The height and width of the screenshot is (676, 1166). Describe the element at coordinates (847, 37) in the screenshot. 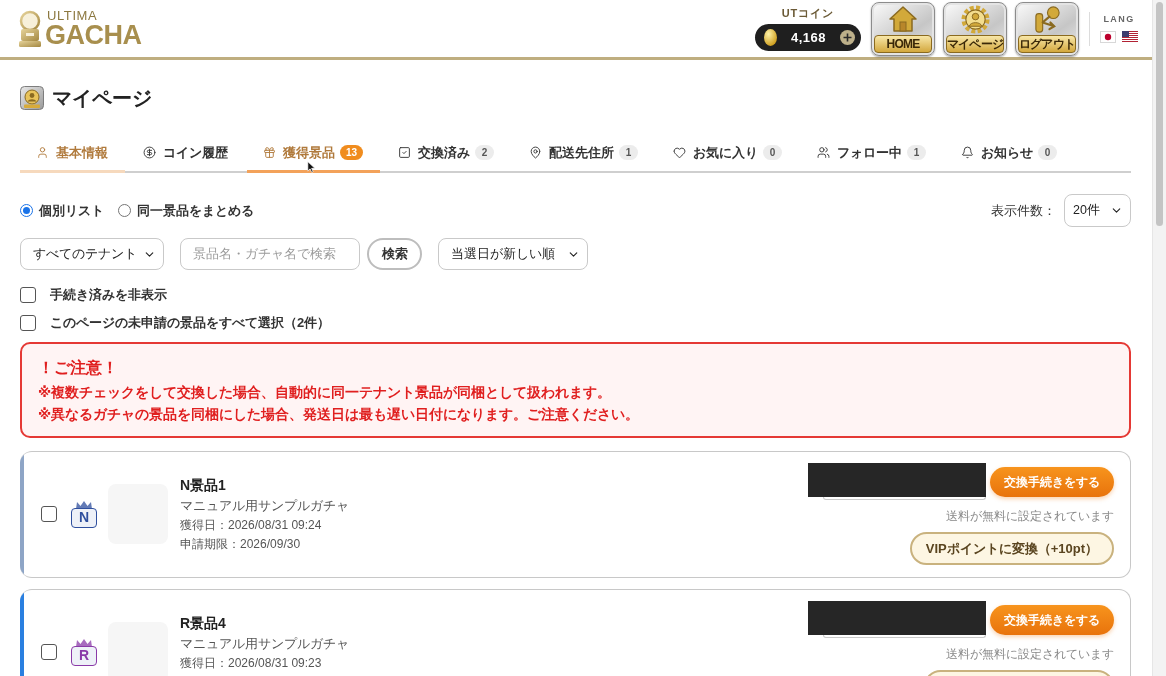

I see `plus-icon` at that location.